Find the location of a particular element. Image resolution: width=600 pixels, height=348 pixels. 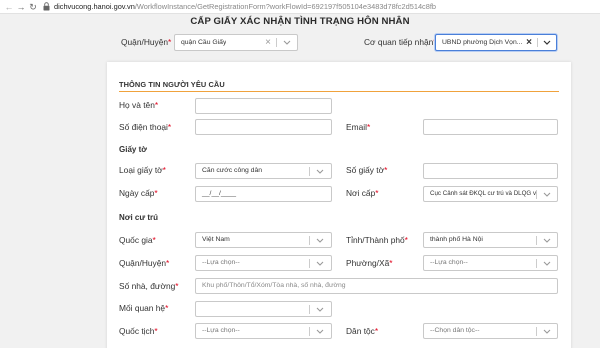

province-value: thành phố Hà Nội is located at coordinates (456, 239).